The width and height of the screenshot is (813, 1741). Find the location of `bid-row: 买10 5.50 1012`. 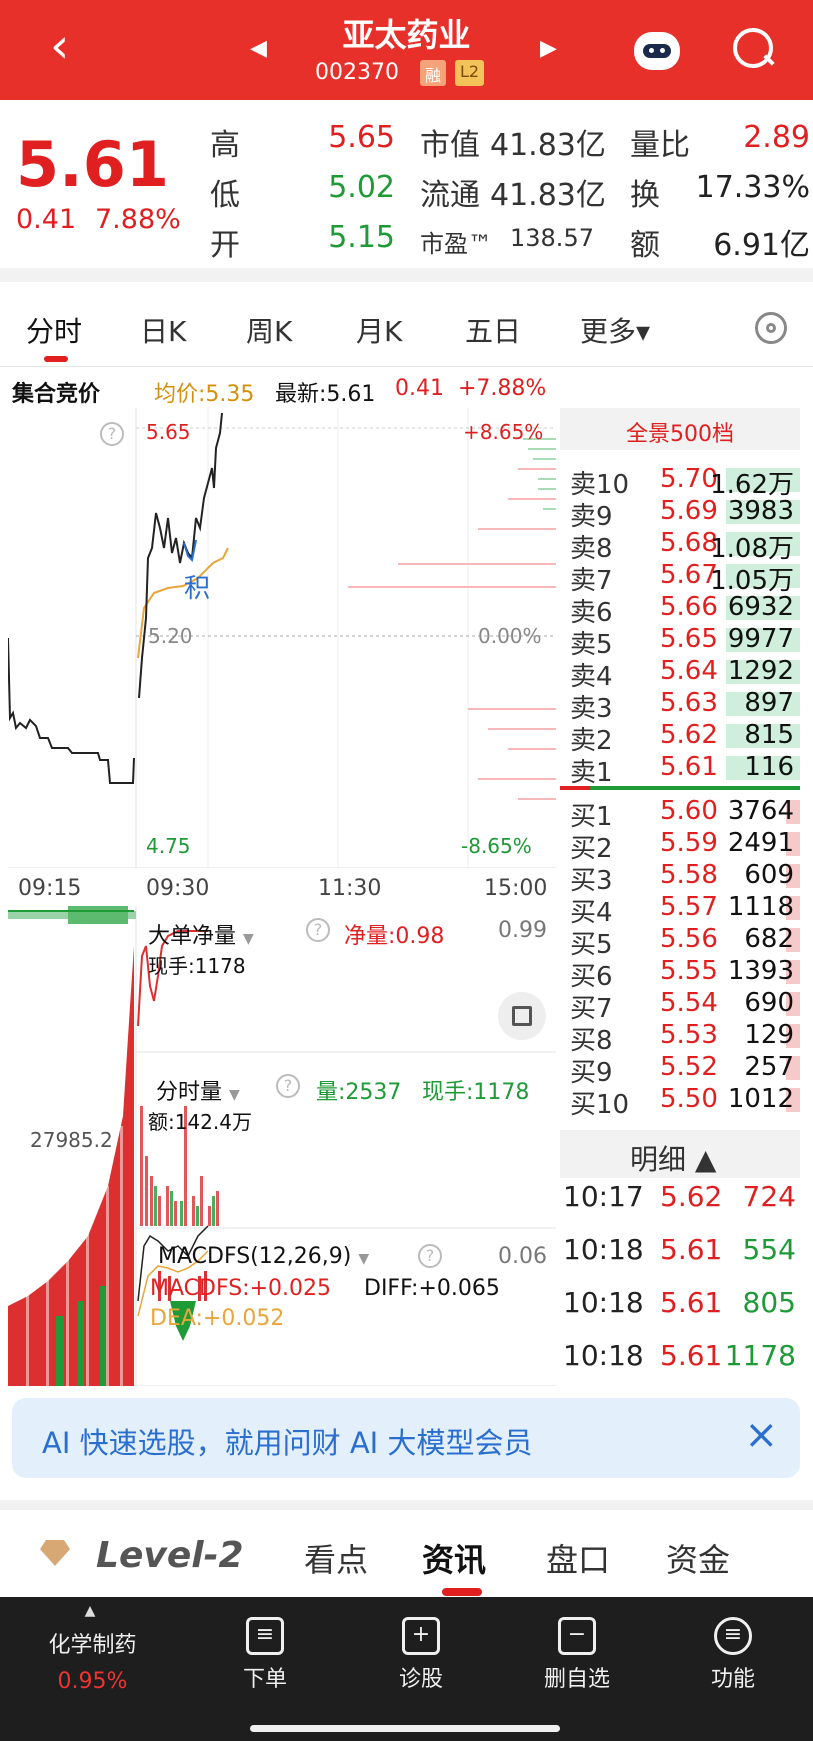

bid-row: 买10 5.50 1012 is located at coordinates (685, 1102).